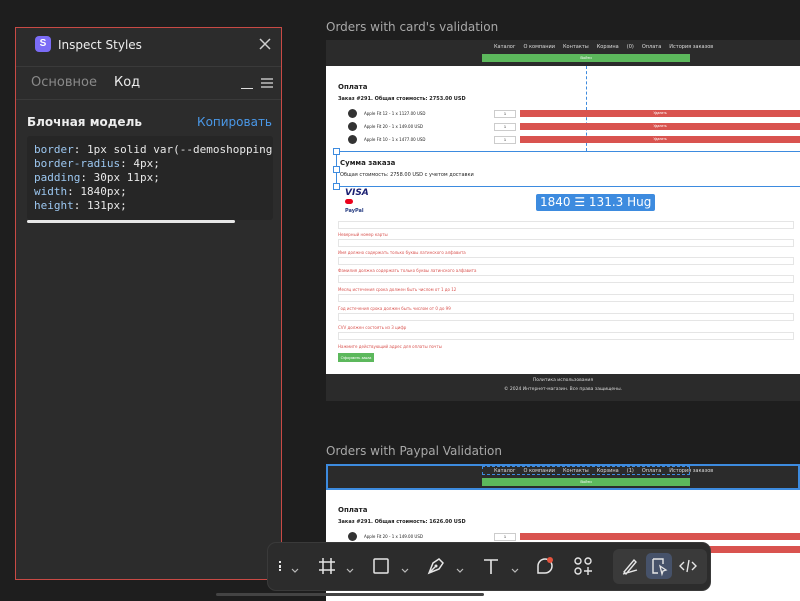 Image resolution: width=800 pixels, height=601 pixels. What do you see at coordinates (395, 113) in the screenshot?
I see `item-name: Apple Fit 12 - 1 x 1127.00 USD` at bounding box center [395, 113].